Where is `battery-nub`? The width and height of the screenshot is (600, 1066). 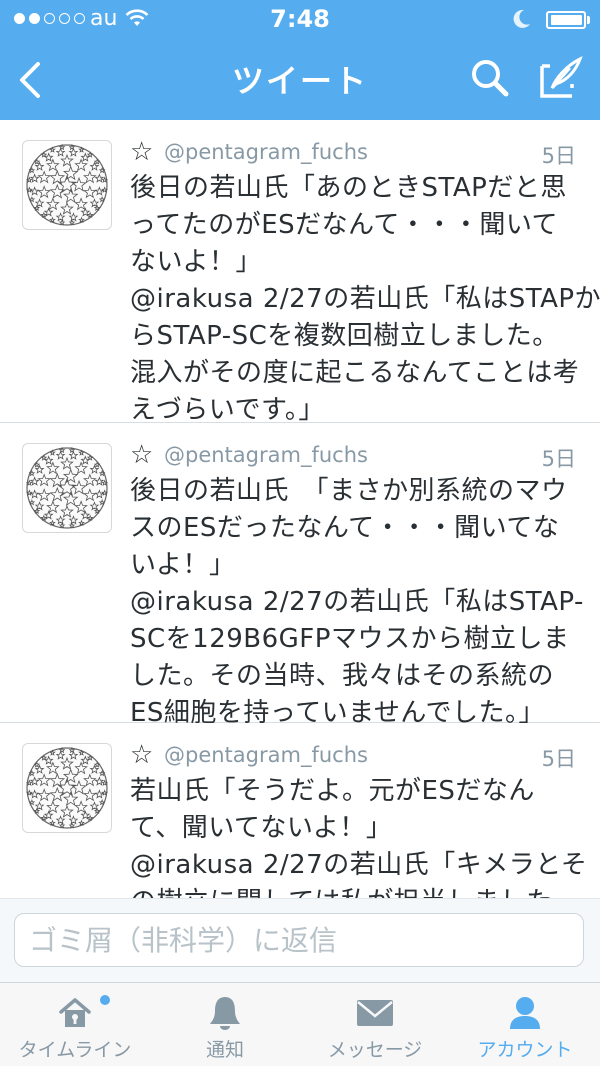 battery-nub is located at coordinates (588, 20).